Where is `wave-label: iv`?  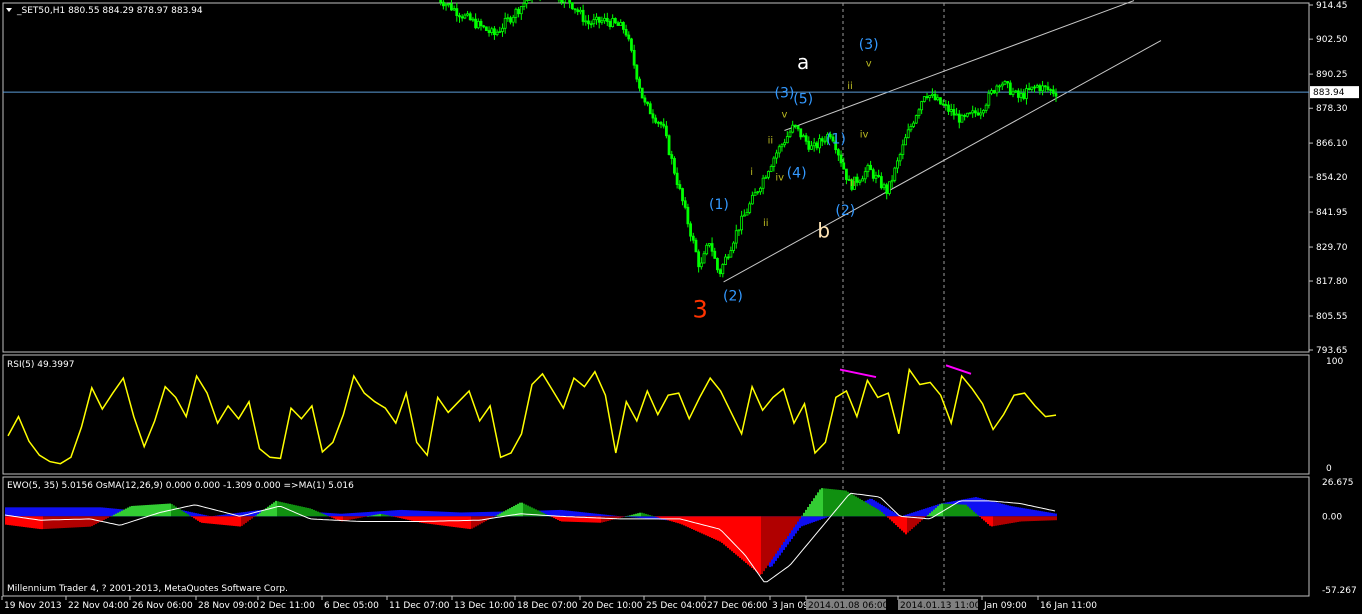
wave-label: iv is located at coordinates (864, 135).